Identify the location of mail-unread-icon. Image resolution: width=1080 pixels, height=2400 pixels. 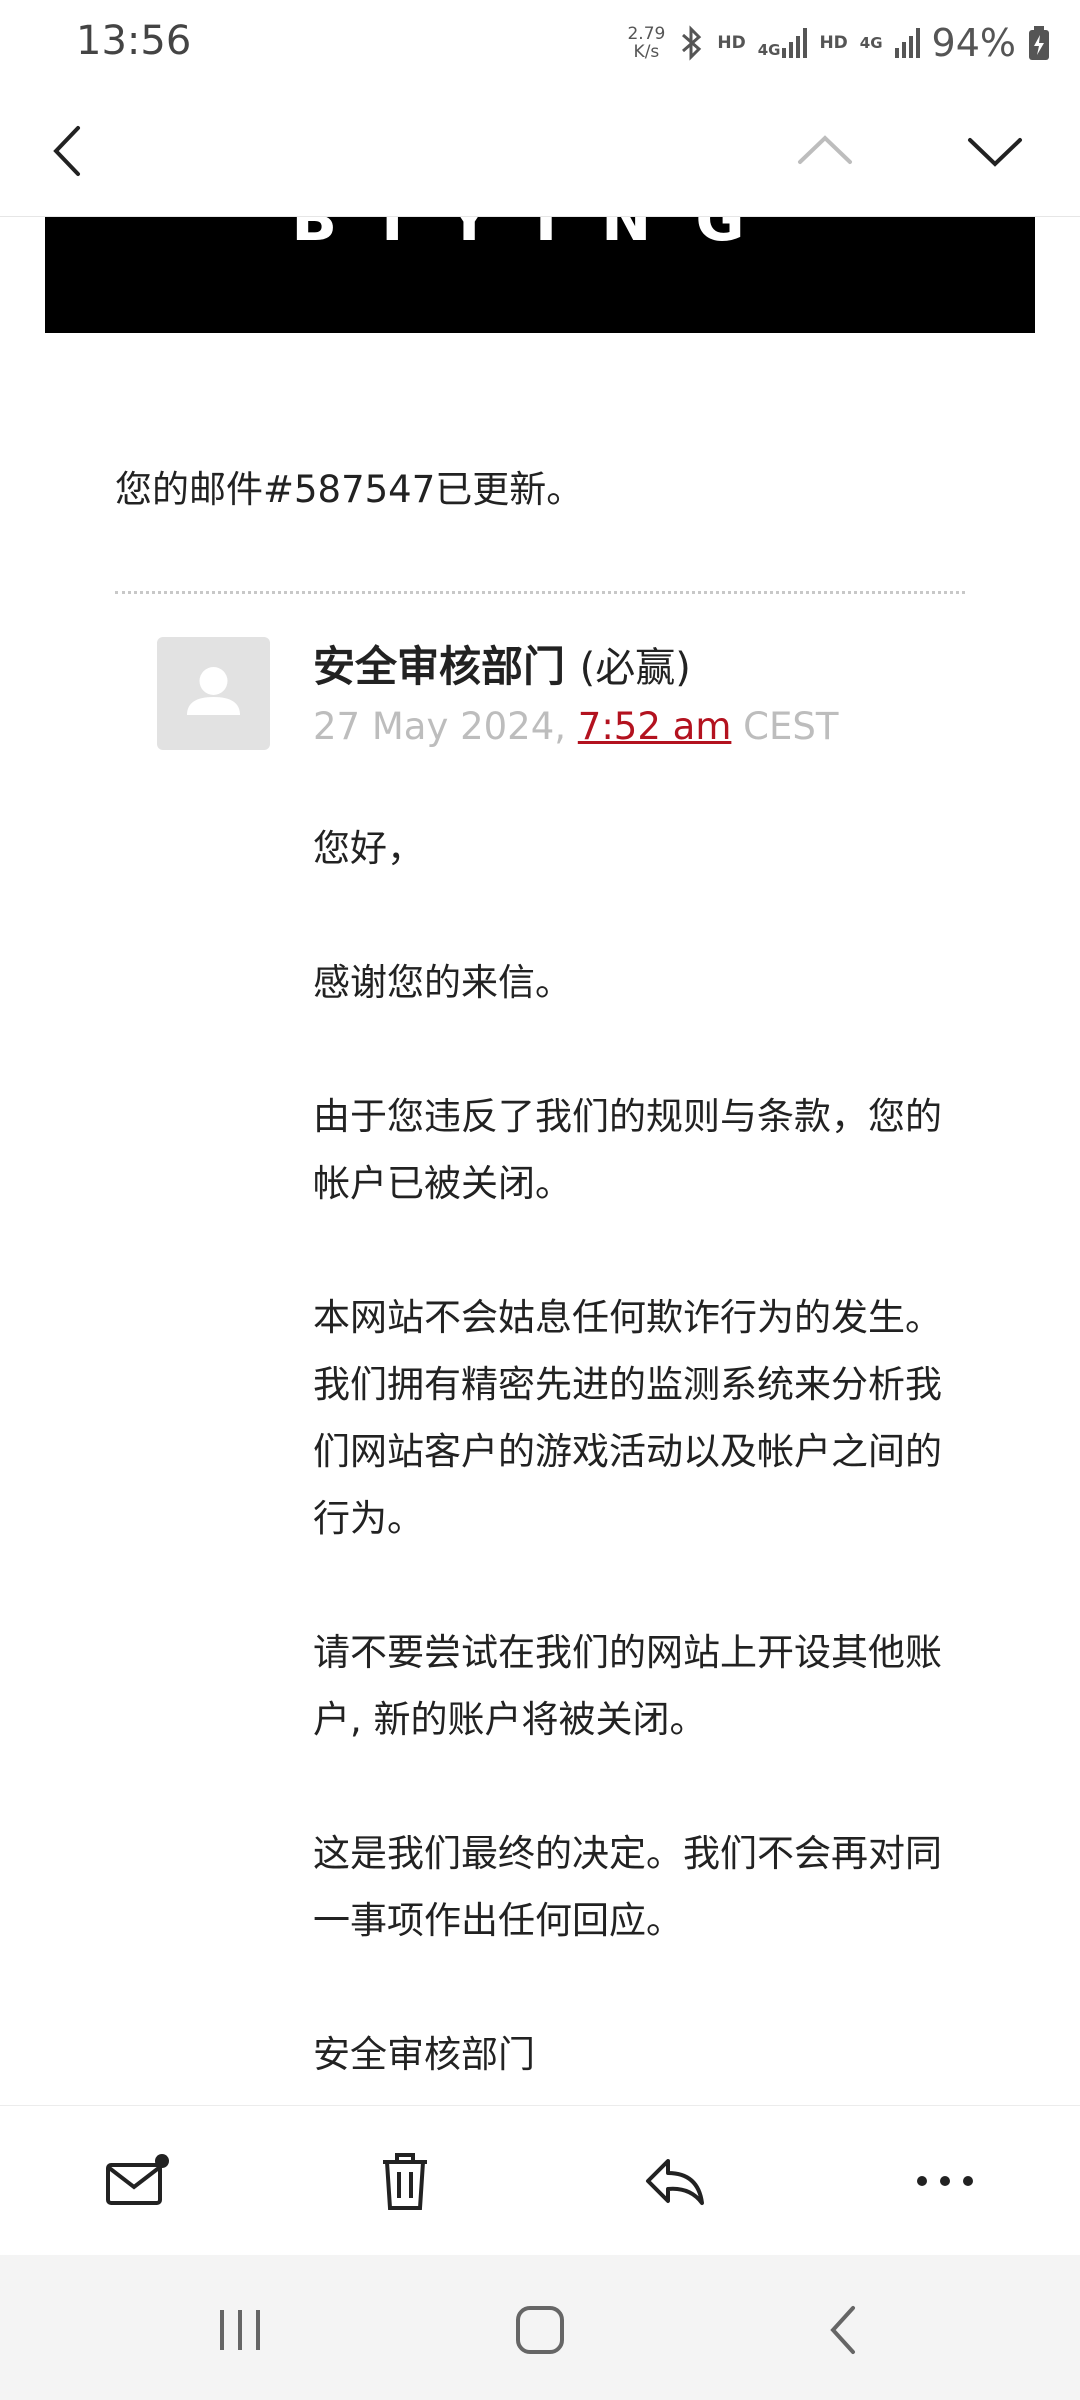
(137, 2179).